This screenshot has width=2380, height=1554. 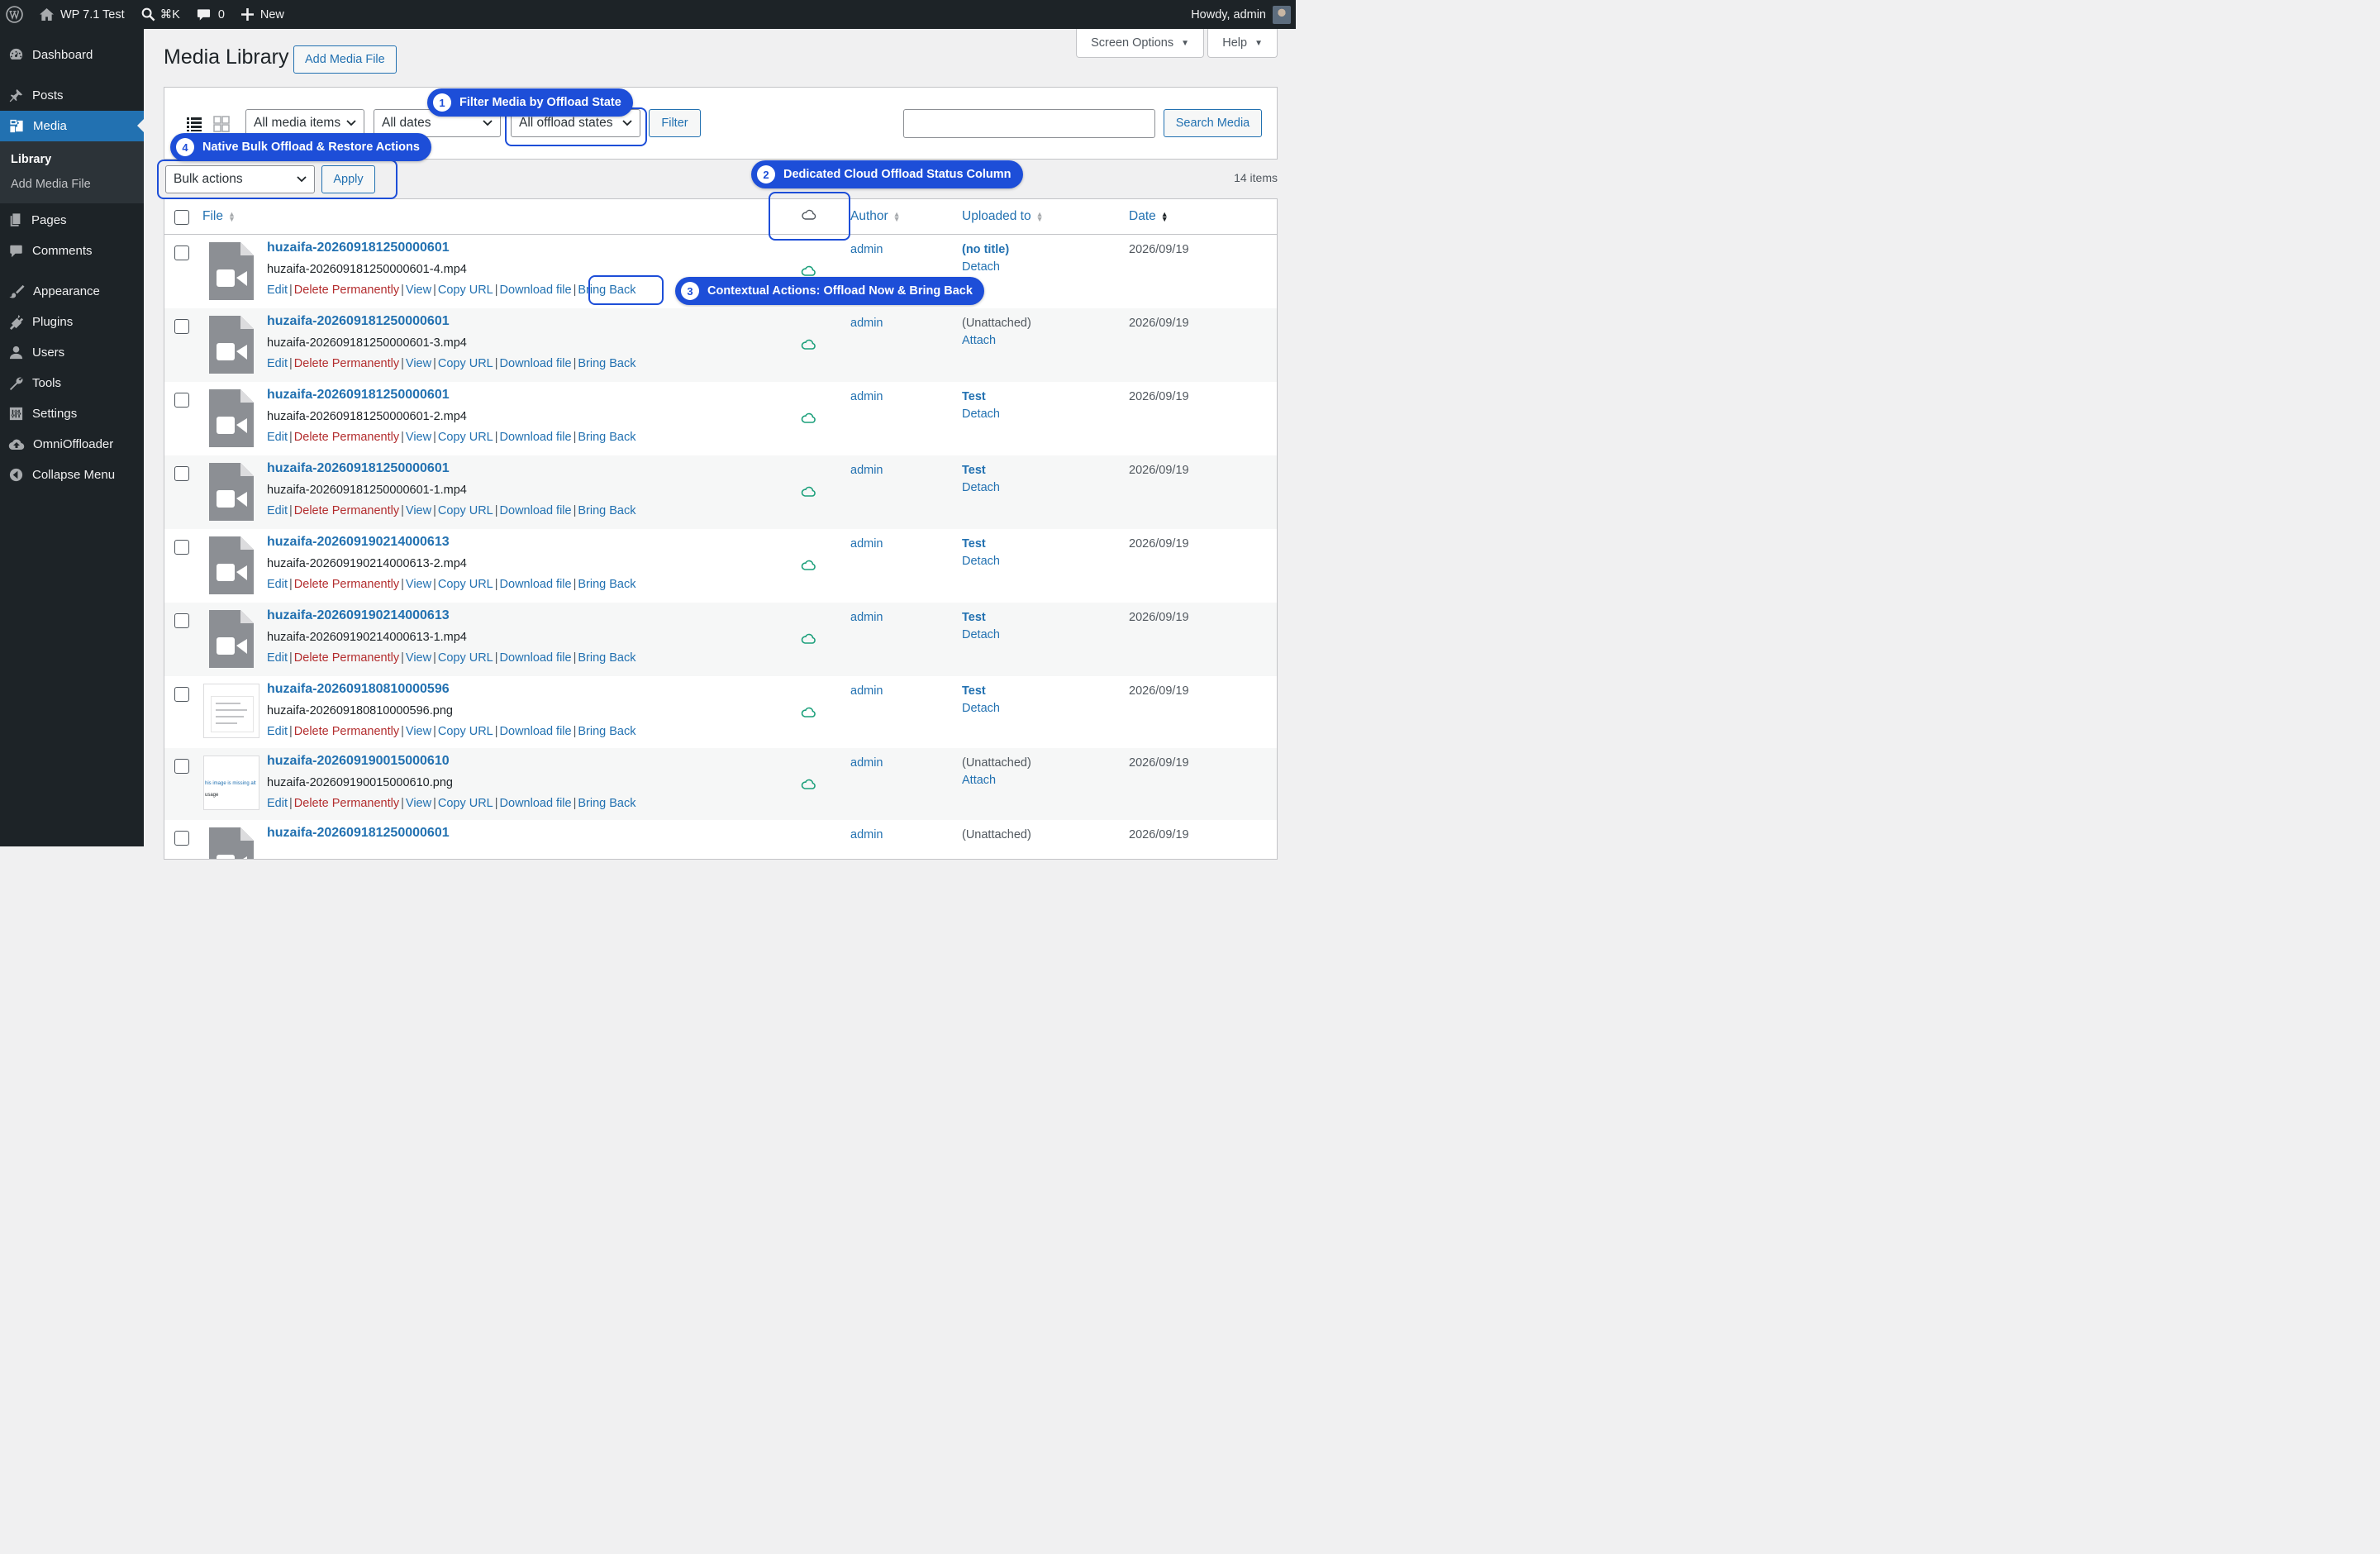 What do you see at coordinates (1149, 216) in the screenshot?
I see `column-date: Date ▲ ▼` at bounding box center [1149, 216].